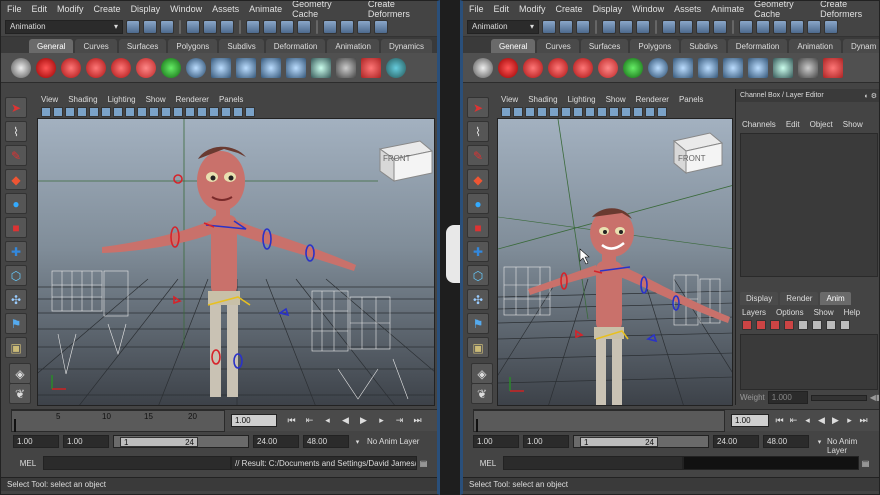 The width and height of the screenshot is (880, 495). What do you see at coordinates (478, 179) in the screenshot?
I see `move-tool-icon: ◆` at bounding box center [478, 179].